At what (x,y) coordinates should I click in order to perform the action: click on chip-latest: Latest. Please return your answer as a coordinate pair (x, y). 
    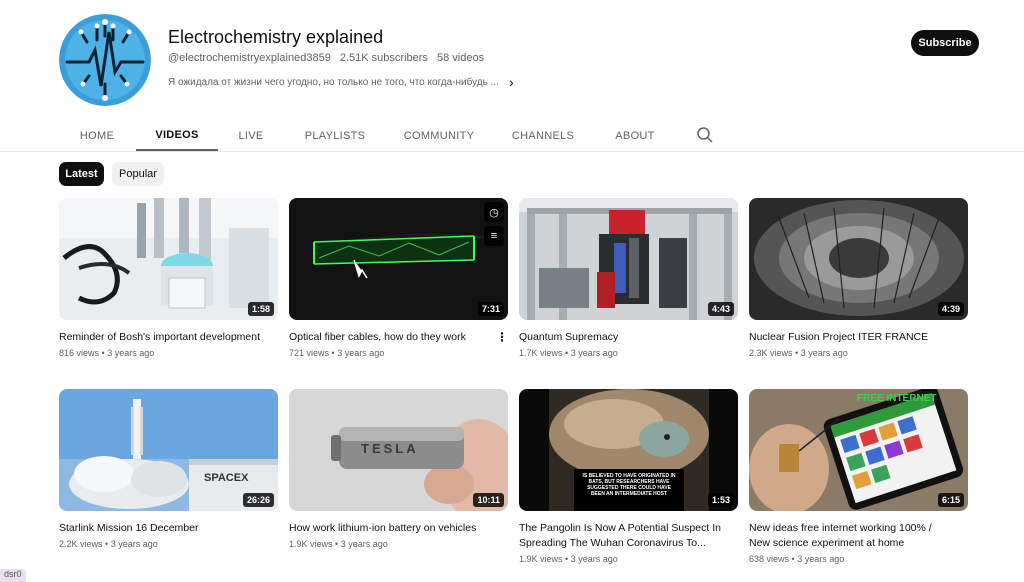
    Looking at the image, I should click on (81, 174).